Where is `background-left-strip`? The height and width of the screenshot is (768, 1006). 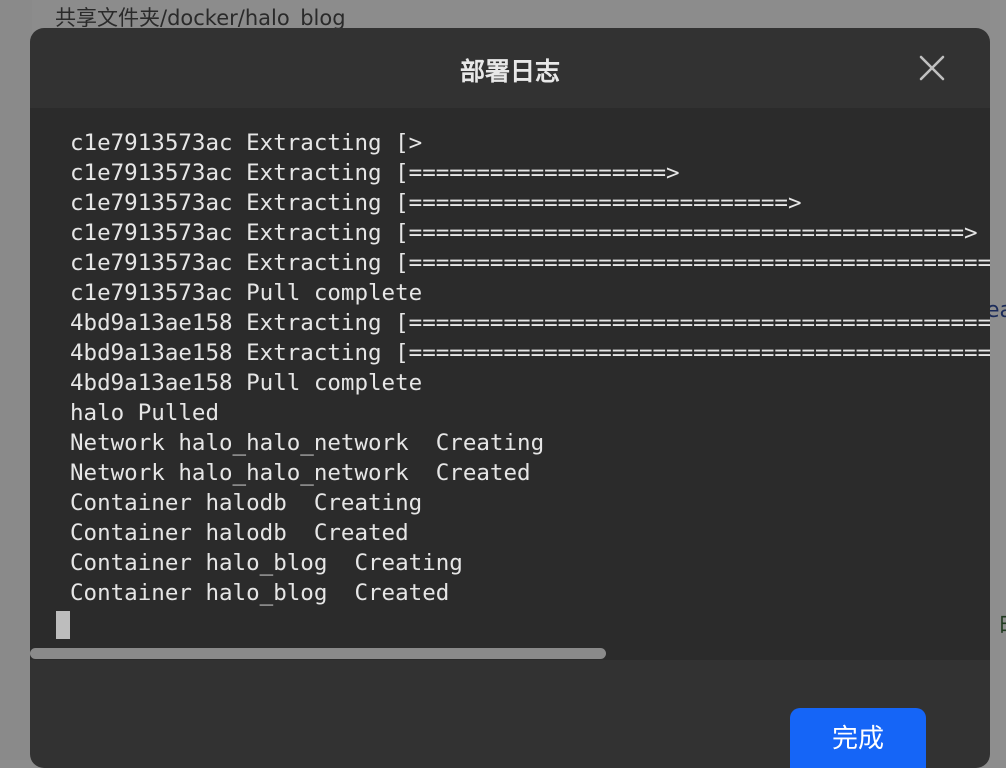 background-left-strip is located at coordinates (16, 380).